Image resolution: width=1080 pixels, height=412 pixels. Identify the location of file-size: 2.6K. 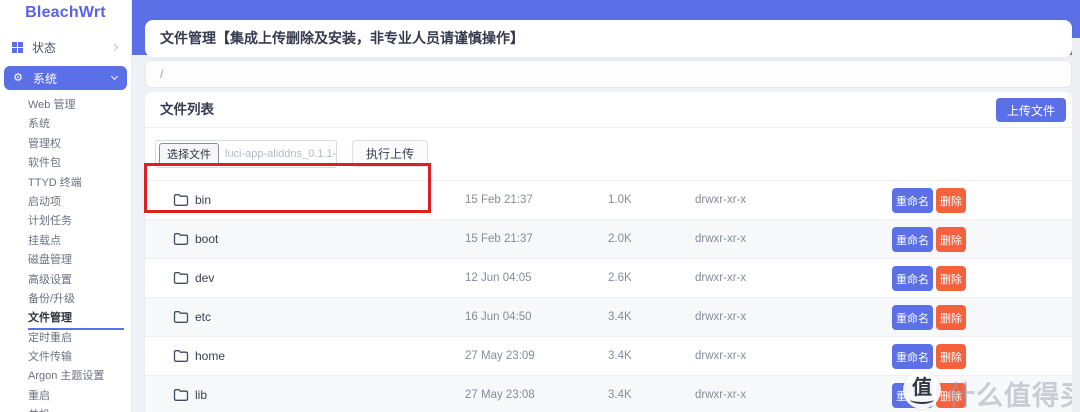
(620, 278).